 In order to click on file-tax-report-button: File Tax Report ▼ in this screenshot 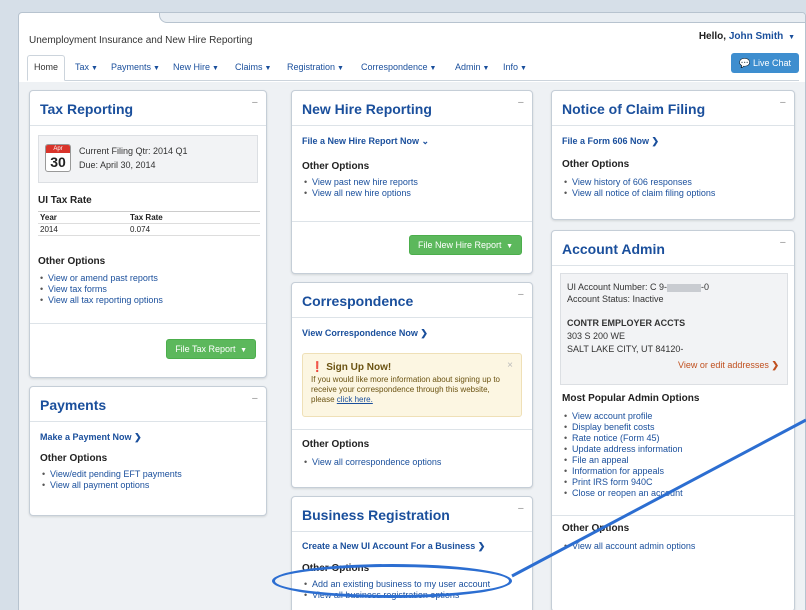, I will do `click(211, 349)`.